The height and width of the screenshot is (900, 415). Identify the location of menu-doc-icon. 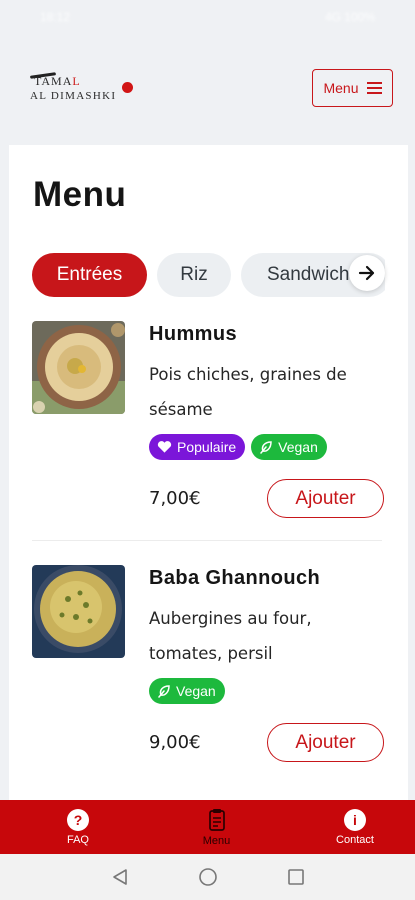
(216, 819).